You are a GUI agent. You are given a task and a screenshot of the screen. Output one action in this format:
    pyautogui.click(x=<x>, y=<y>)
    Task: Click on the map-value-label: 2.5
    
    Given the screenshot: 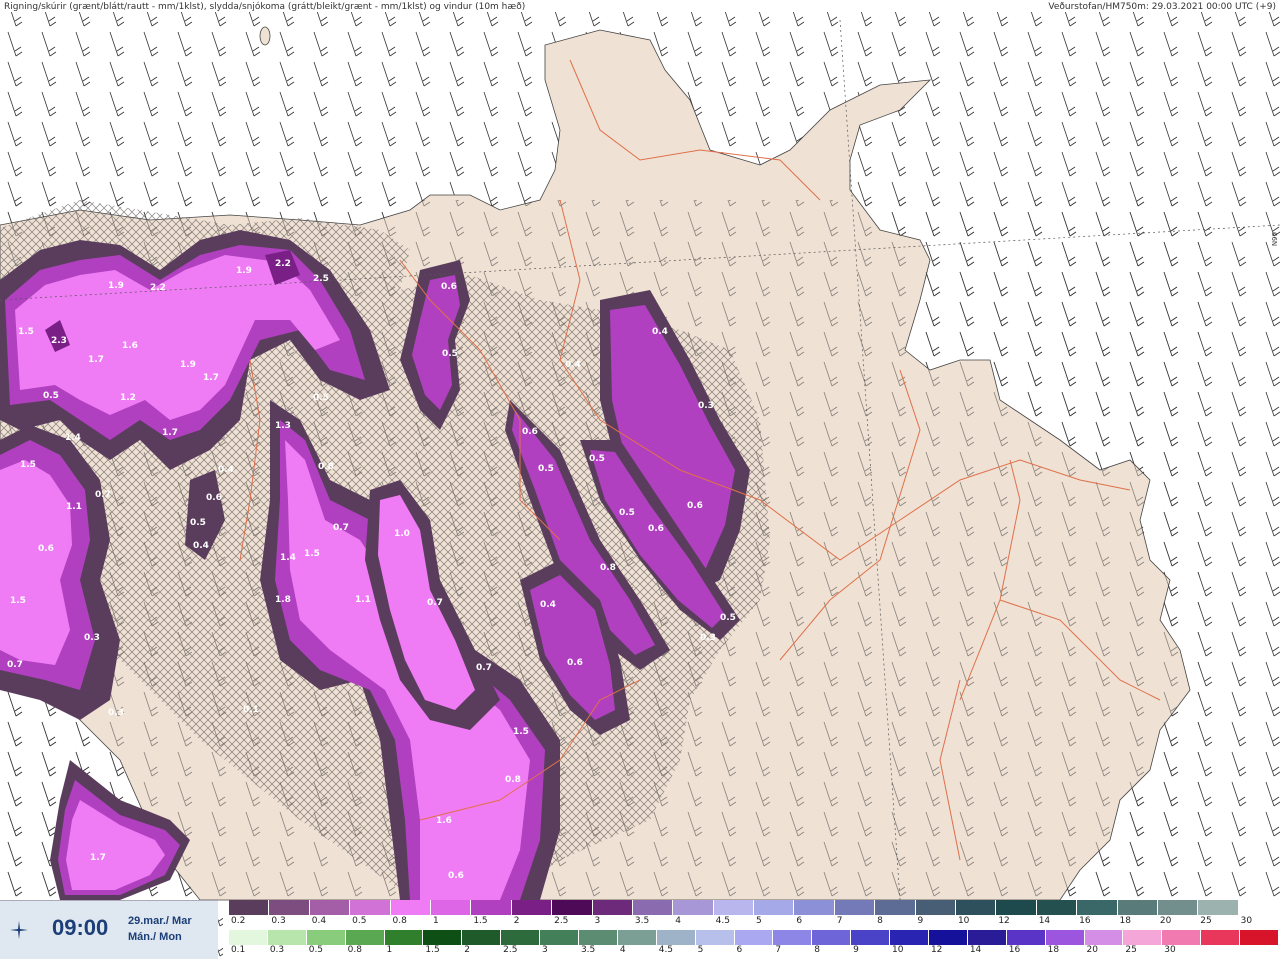 What is the action you would take?
    pyautogui.click(x=321, y=279)
    